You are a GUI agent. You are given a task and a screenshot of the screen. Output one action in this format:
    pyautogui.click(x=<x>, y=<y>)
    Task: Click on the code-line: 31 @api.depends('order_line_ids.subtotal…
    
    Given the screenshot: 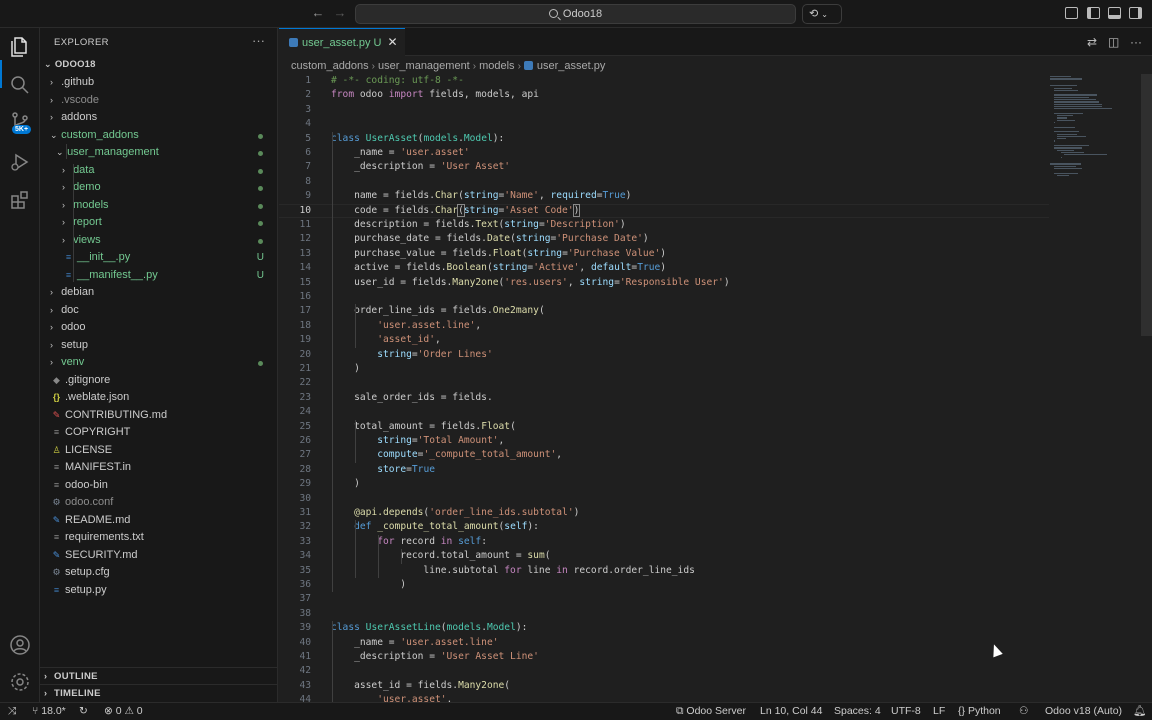 What is the action you would take?
    pyautogui.click(x=664, y=513)
    